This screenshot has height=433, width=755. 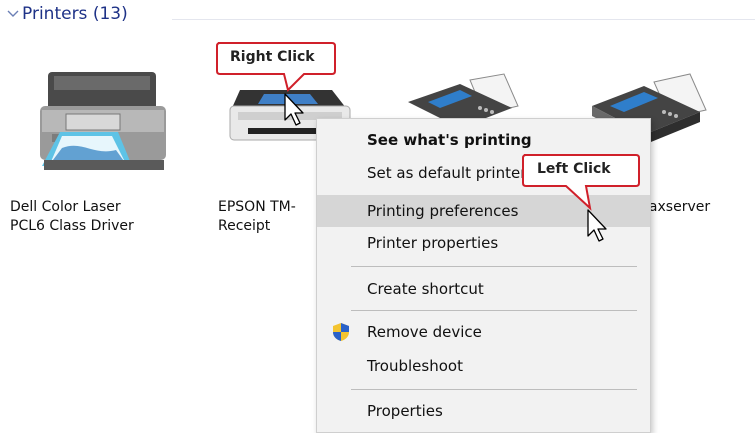 What do you see at coordinates (103, 121) in the screenshot?
I see `laser-printer-icon` at bounding box center [103, 121].